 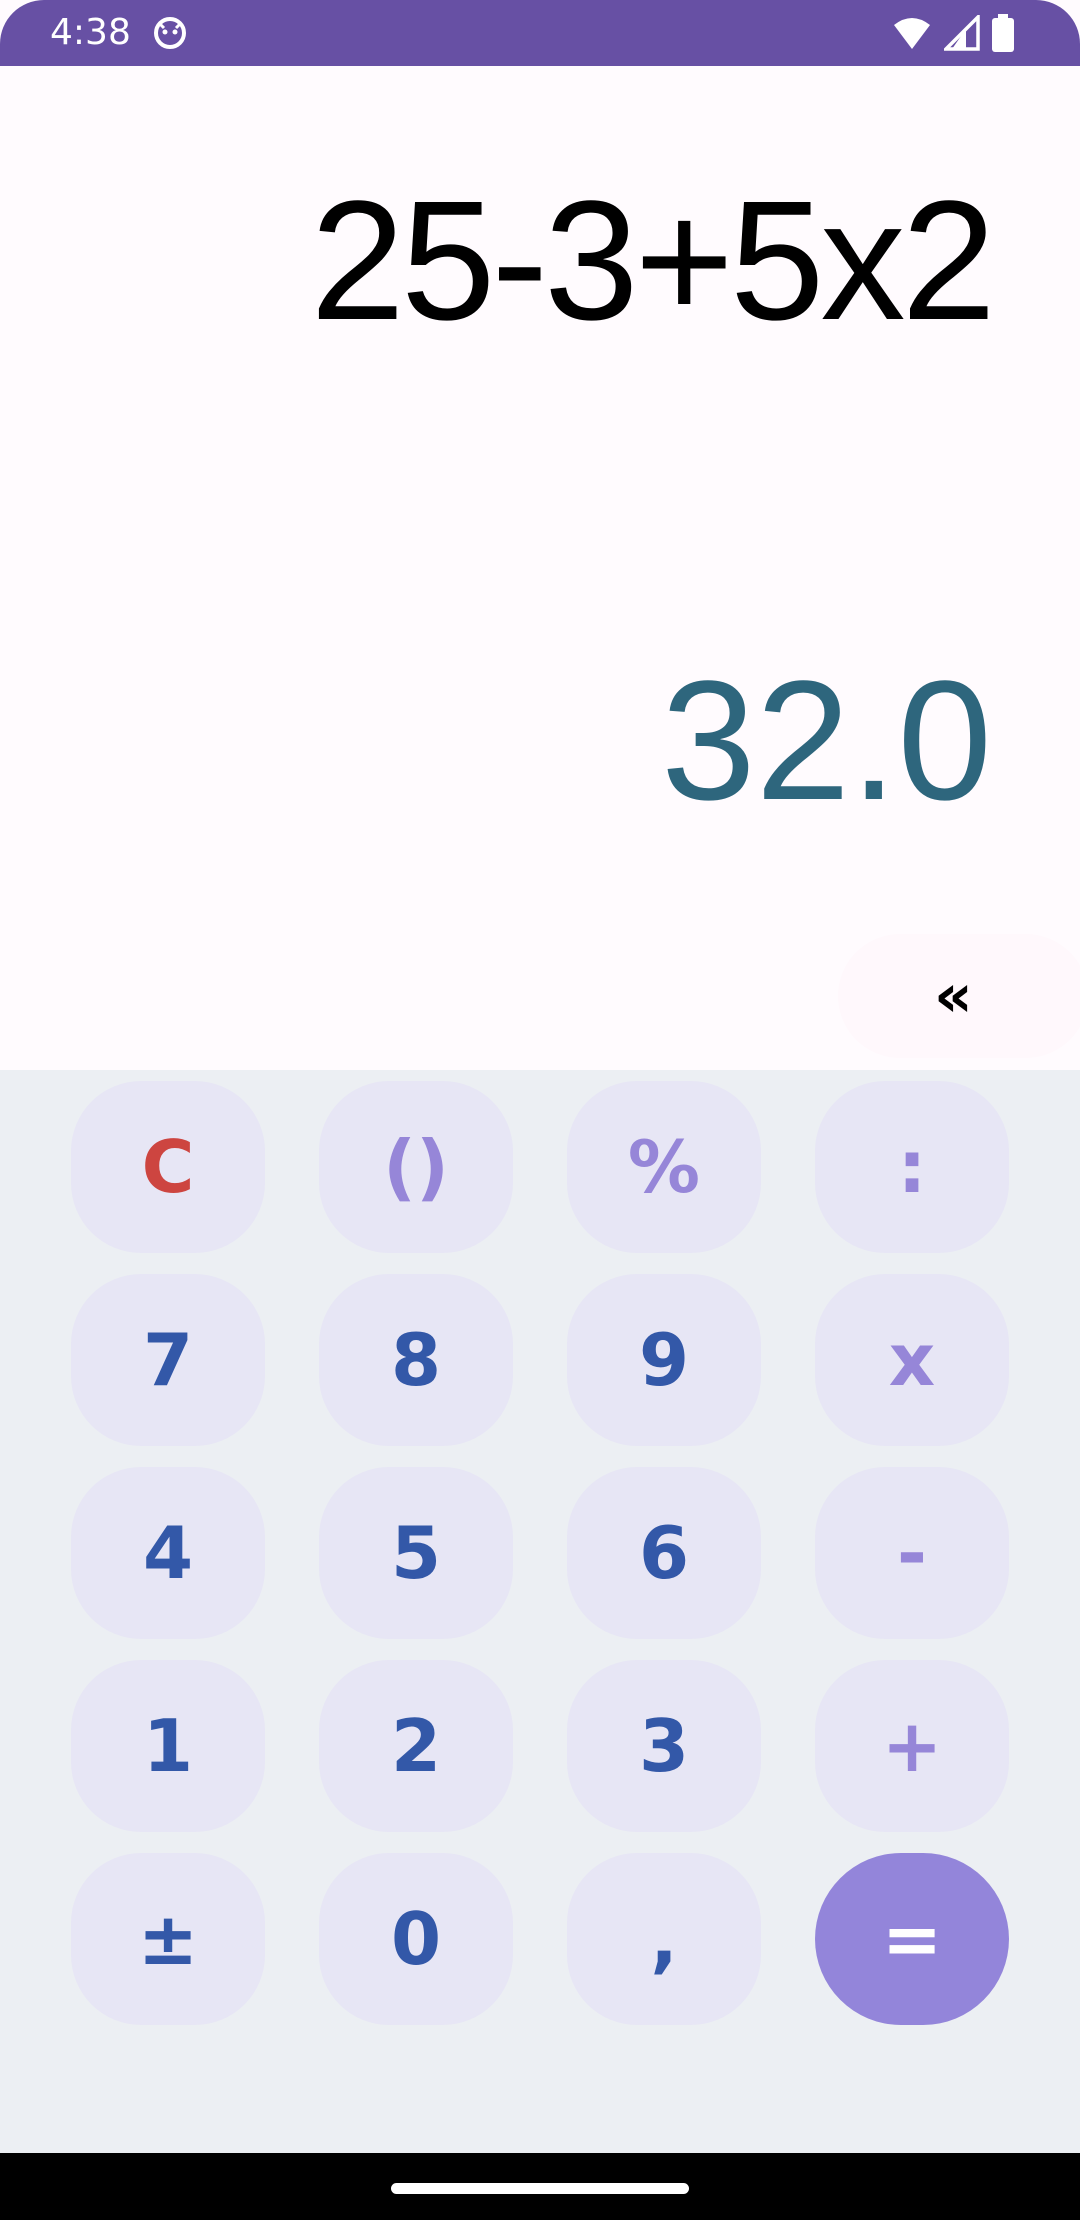 What do you see at coordinates (653, 261) in the screenshot?
I see `expression-display: 25-3+5x2` at bounding box center [653, 261].